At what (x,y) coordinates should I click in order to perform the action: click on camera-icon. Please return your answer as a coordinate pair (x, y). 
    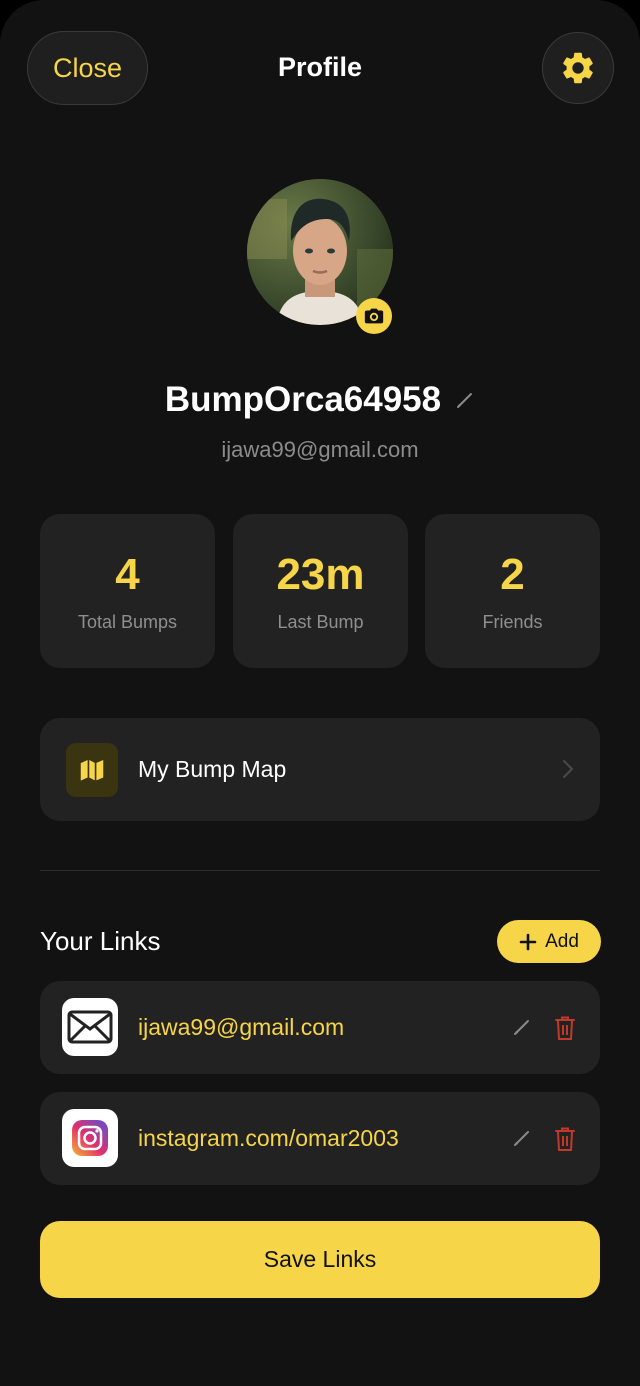
    Looking at the image, I should click on (374, 316).